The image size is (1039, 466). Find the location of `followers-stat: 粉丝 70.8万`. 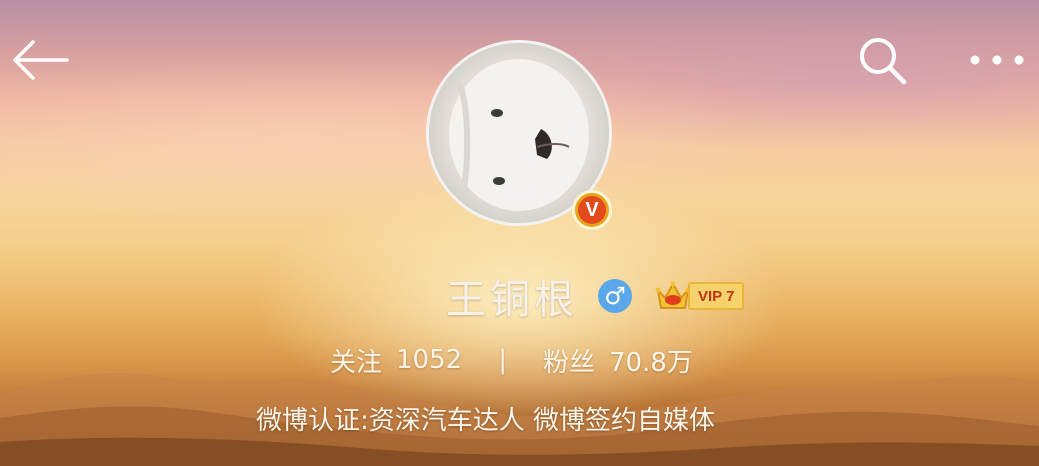

followers-stat: 粉丝 70.8万 is located at coordinates (618, 360).